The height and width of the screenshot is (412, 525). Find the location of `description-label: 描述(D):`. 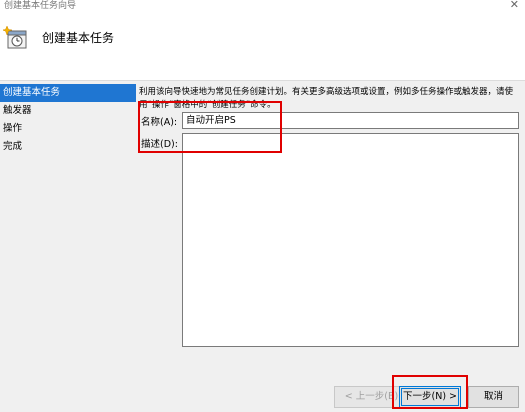

description-label: 描述(D): is located at coordinates (159, 144).